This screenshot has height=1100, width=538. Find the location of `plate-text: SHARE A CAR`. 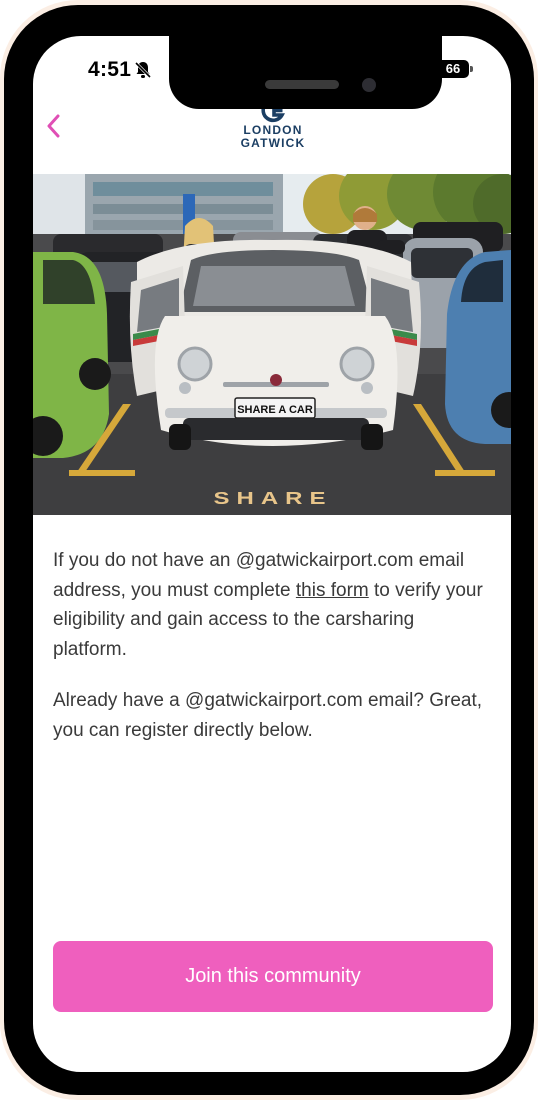

plate-text: SHARE A CAR is located at coordinates (275, 410).